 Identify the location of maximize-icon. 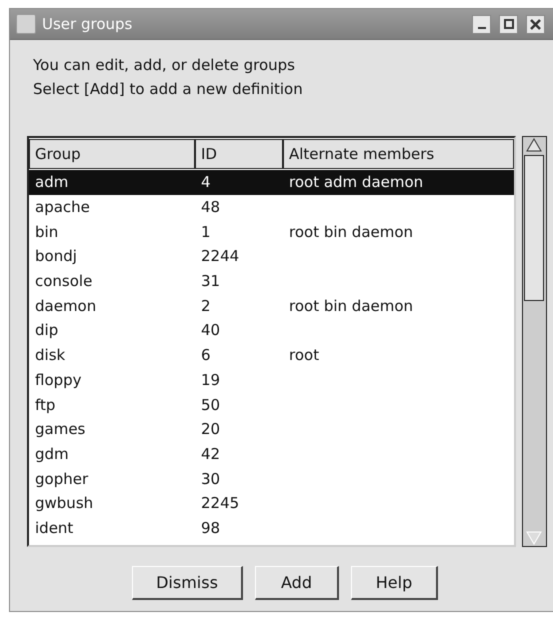
(509, 24).